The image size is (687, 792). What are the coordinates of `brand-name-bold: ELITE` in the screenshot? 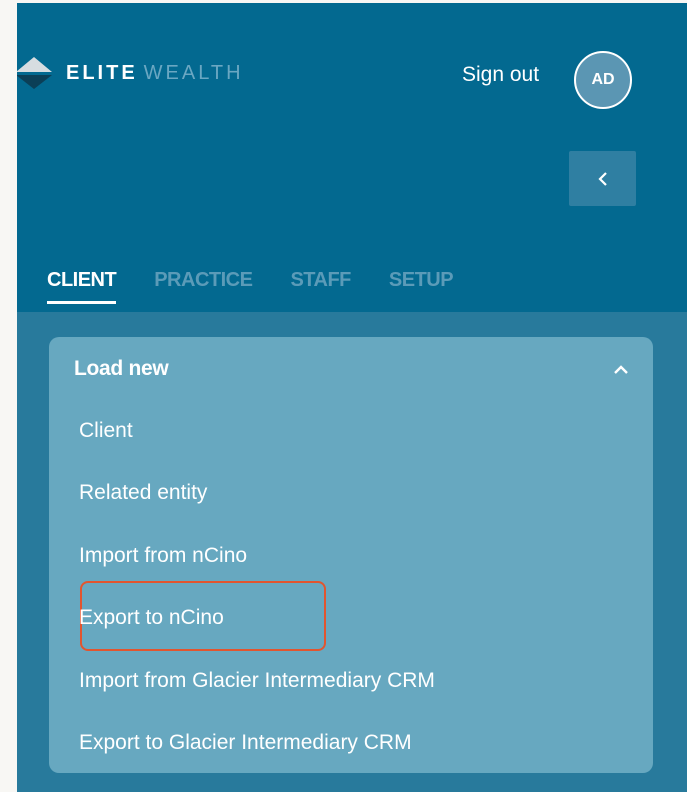 It's located at (102, 72).